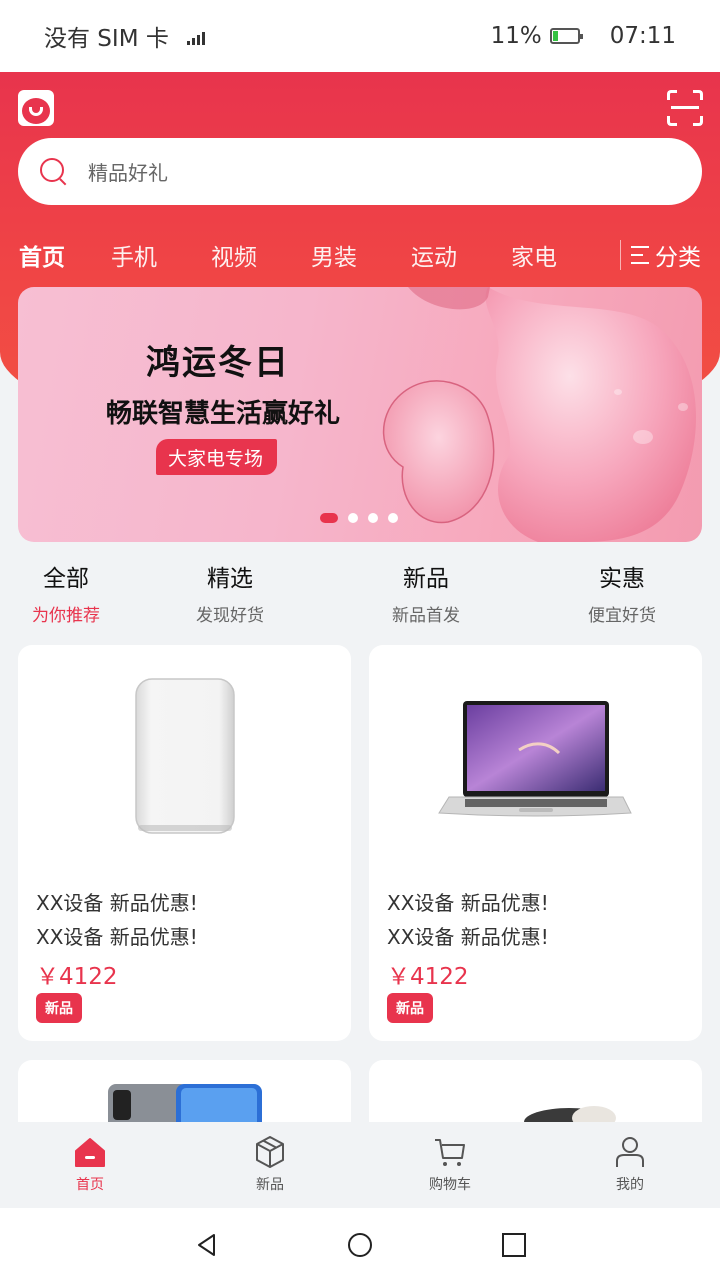 This screenshot has height=1280, width=720. Describe the element at coordinates (106, 39) in the screenshot. I see `carrier-text: 没有 SIM 卡` at that location.